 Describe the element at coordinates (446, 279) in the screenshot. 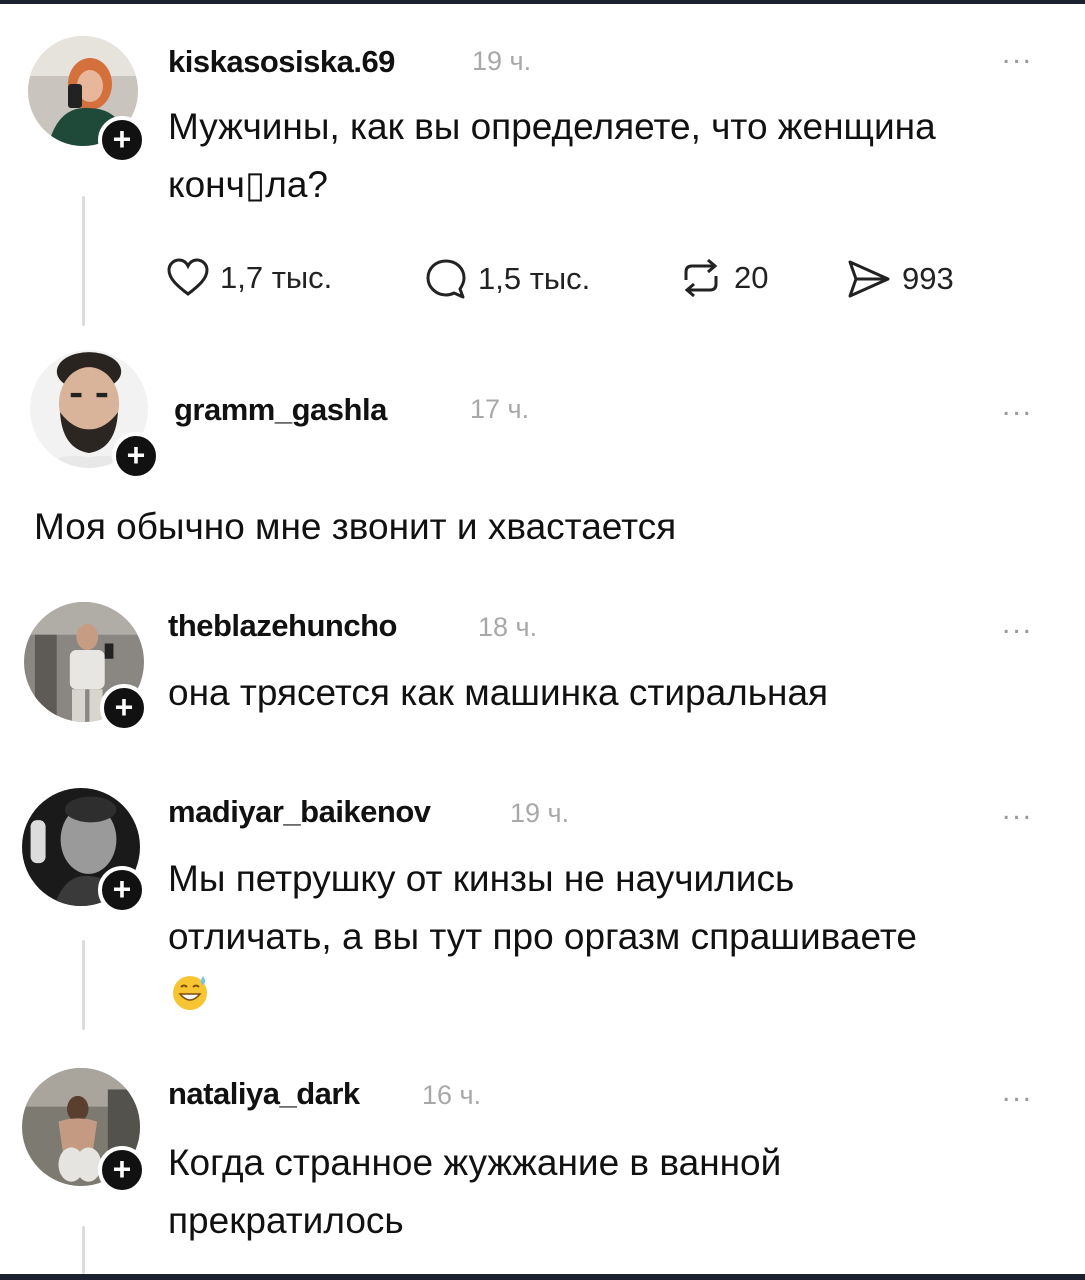

I see `comment-icon` at that location.